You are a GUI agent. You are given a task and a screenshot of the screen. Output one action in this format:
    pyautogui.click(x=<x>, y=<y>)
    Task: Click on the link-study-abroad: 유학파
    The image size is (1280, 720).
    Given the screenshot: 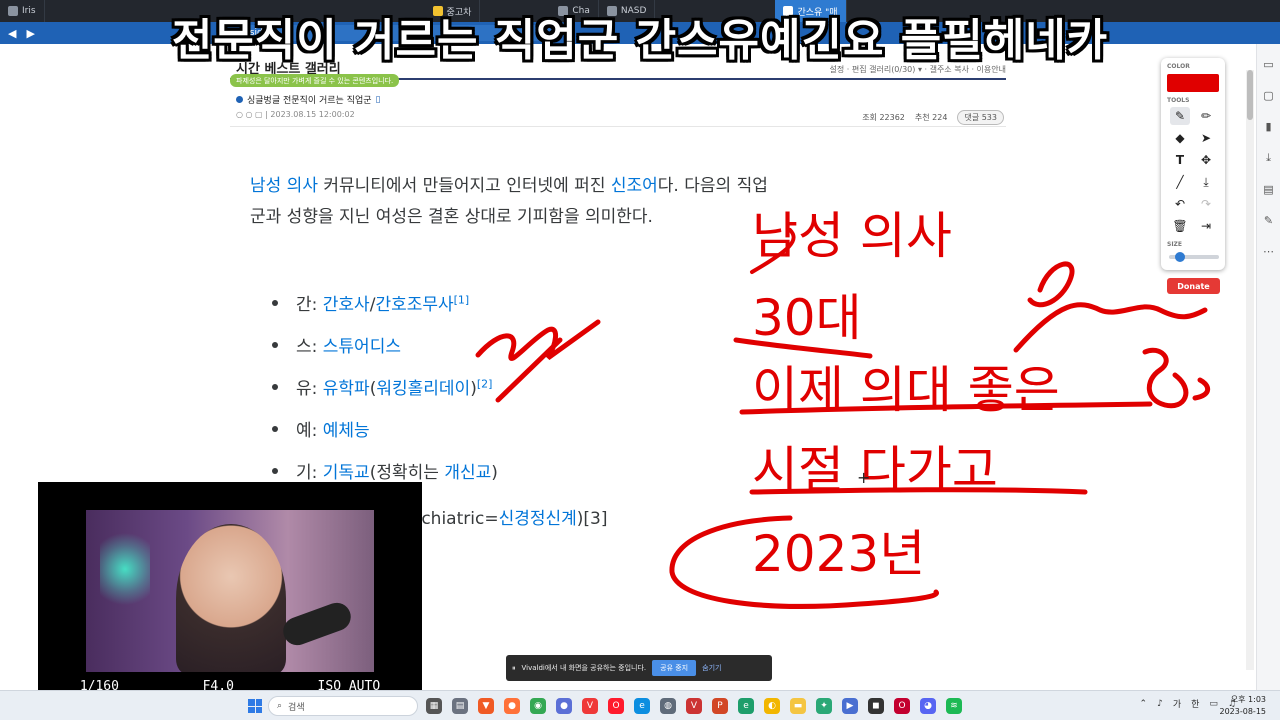 What is the action you would take?
    pyautogui.click(x=346, y=389)
    